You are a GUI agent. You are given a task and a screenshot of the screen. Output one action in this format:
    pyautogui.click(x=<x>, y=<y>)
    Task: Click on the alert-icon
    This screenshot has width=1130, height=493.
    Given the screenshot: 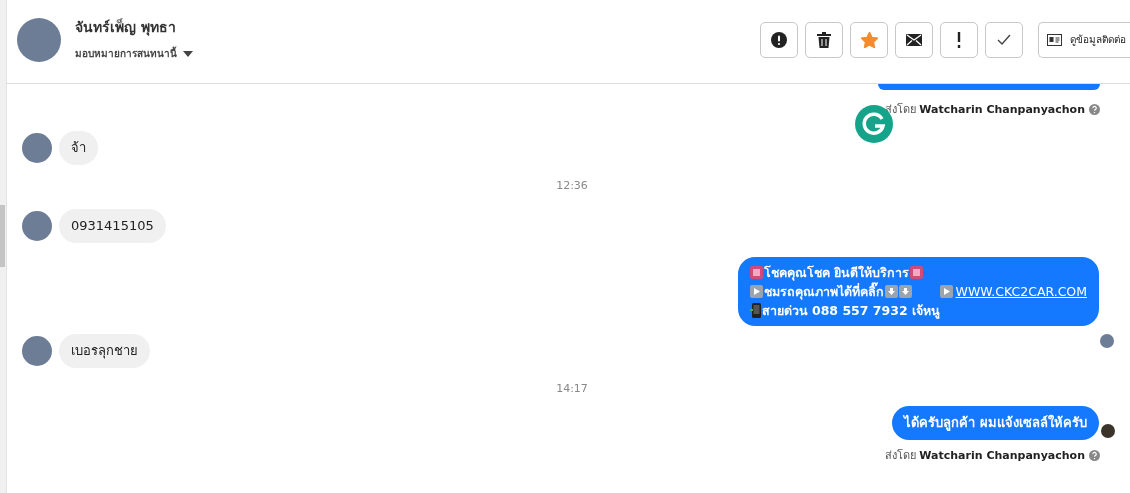 What is the action you would take?
    pyautogui.click(x=779, y=39)
    